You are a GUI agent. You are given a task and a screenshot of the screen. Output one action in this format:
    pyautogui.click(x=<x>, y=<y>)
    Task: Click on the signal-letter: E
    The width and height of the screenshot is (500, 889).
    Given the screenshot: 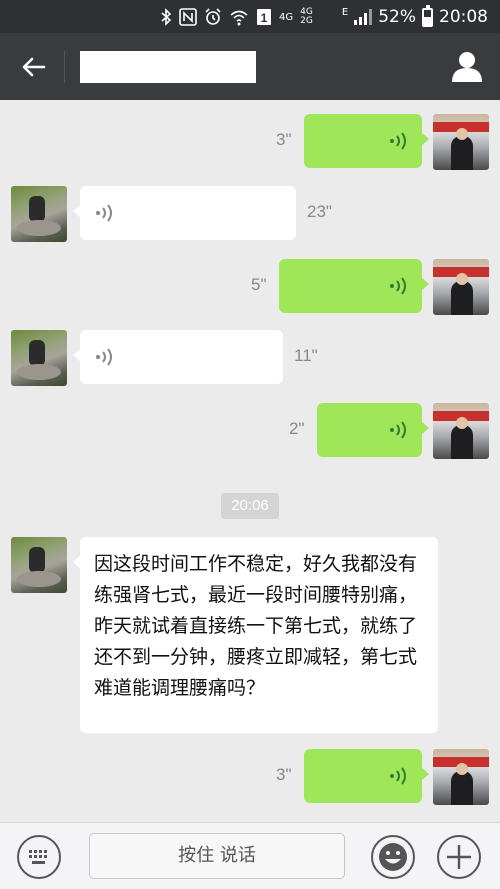 What is the action you would take?
    pyautogui.click(x=345, y=12)
    